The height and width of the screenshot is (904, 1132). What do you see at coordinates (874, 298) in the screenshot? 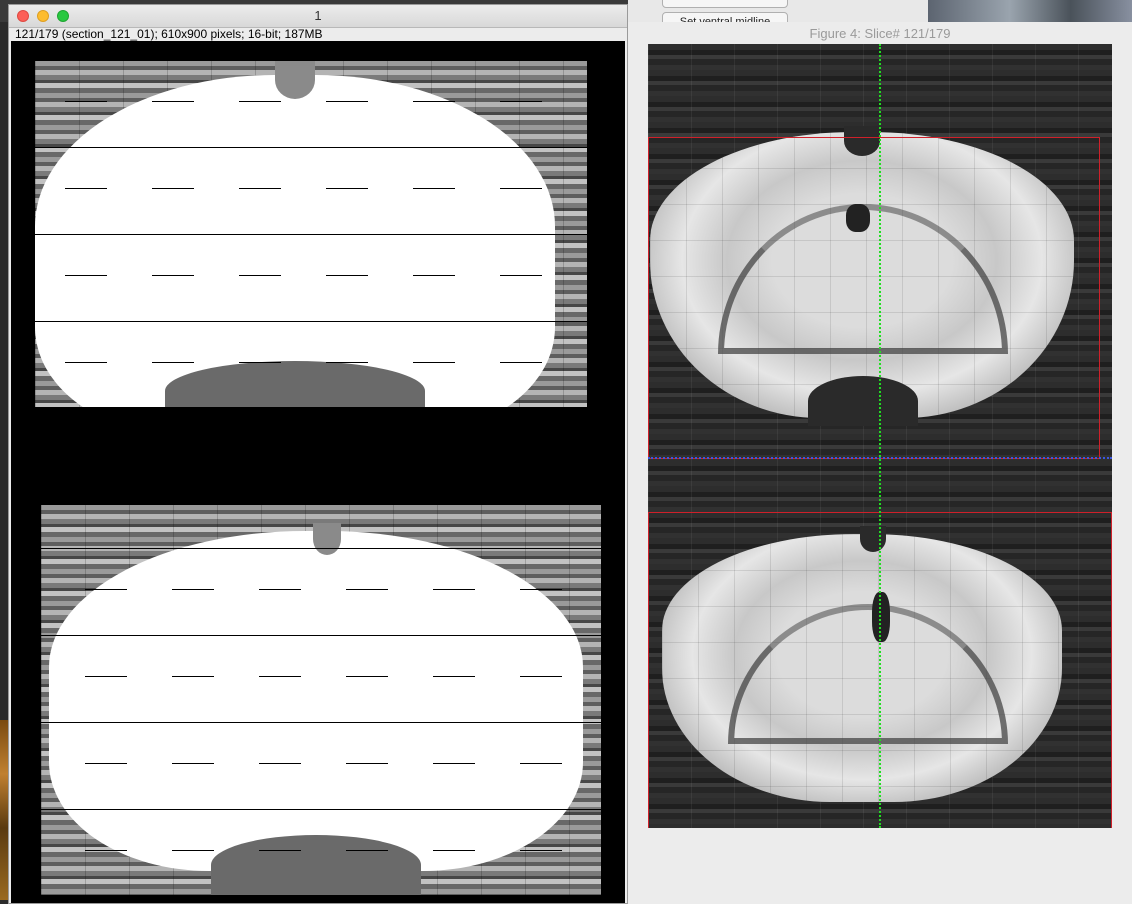
I see `upper-roi-box` at bounding box center [874, 298].